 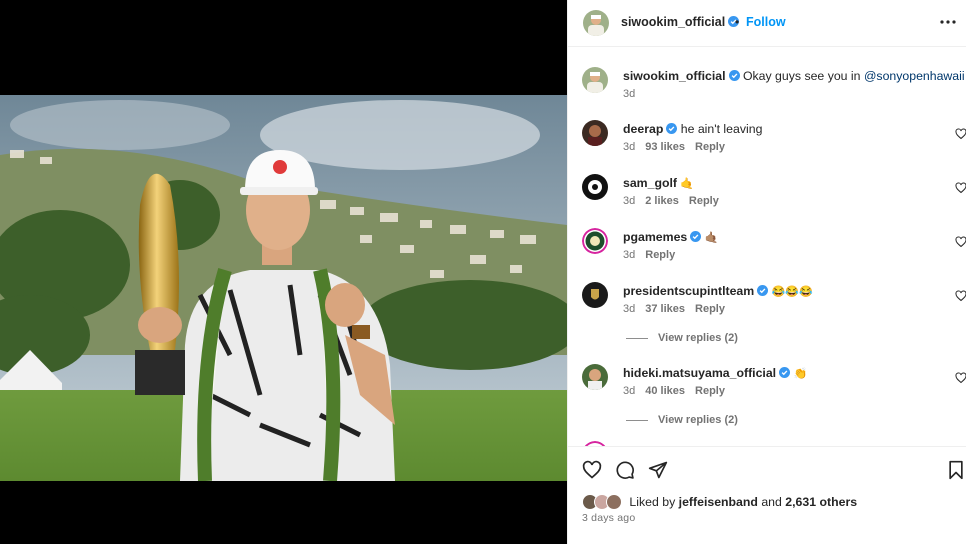 I want to click on comment-meta: 3d 93 likes Reply, so click(x=679, y=147).